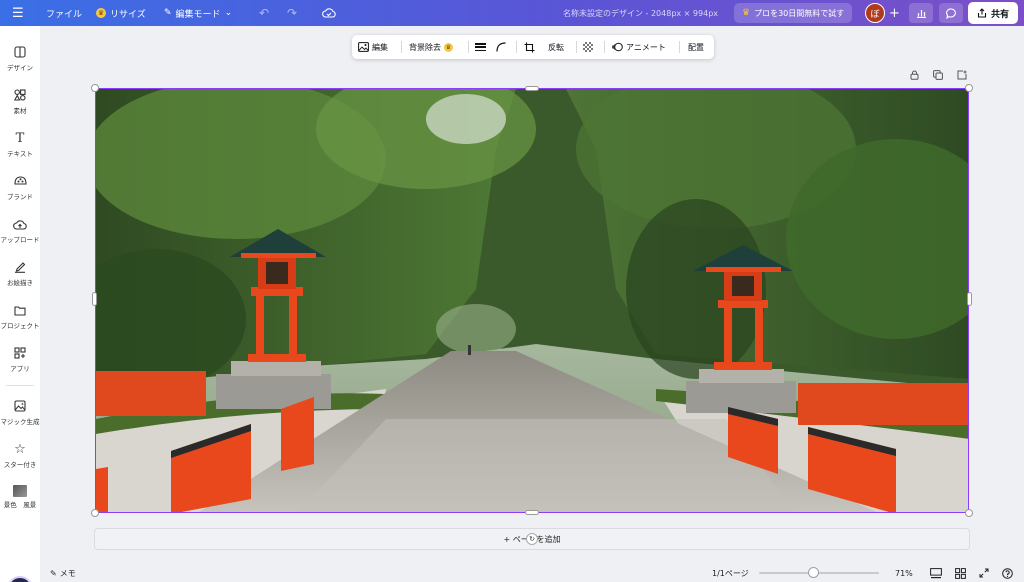 The width and height of the screenshot is (1024, 582). Describe the element at coordinates (363, 47) in the screenshot. I see `image-edit-icon` at that location.